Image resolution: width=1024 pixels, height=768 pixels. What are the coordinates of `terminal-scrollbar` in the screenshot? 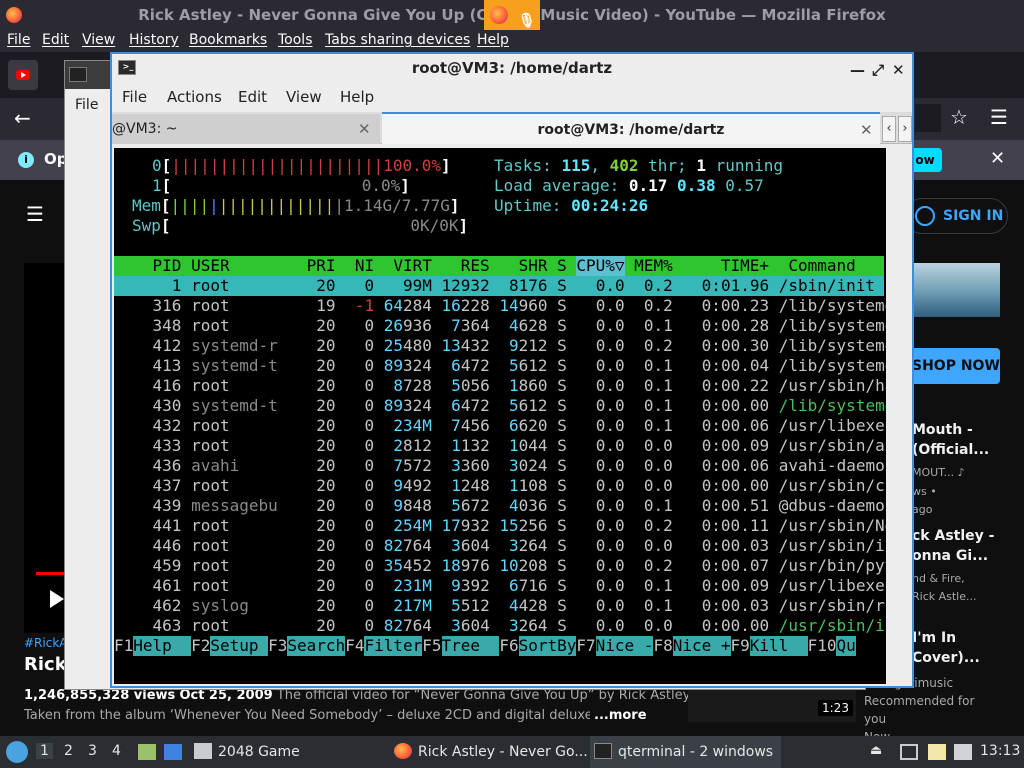 It's located at (899, 416).